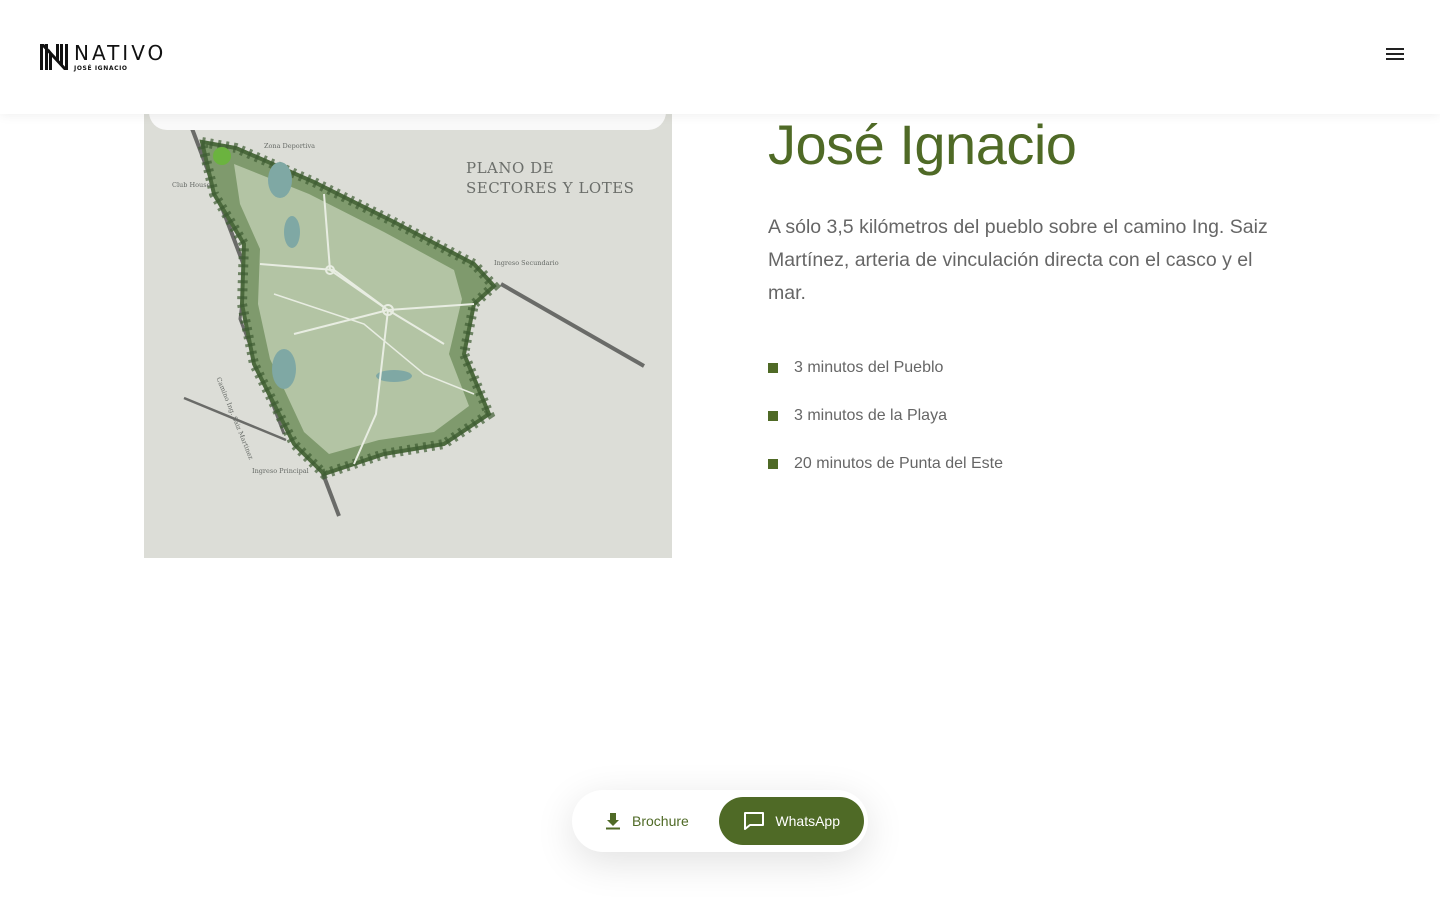  I want to click on feature-text: 20 minutos de Punta del Este, so click(899, 463).